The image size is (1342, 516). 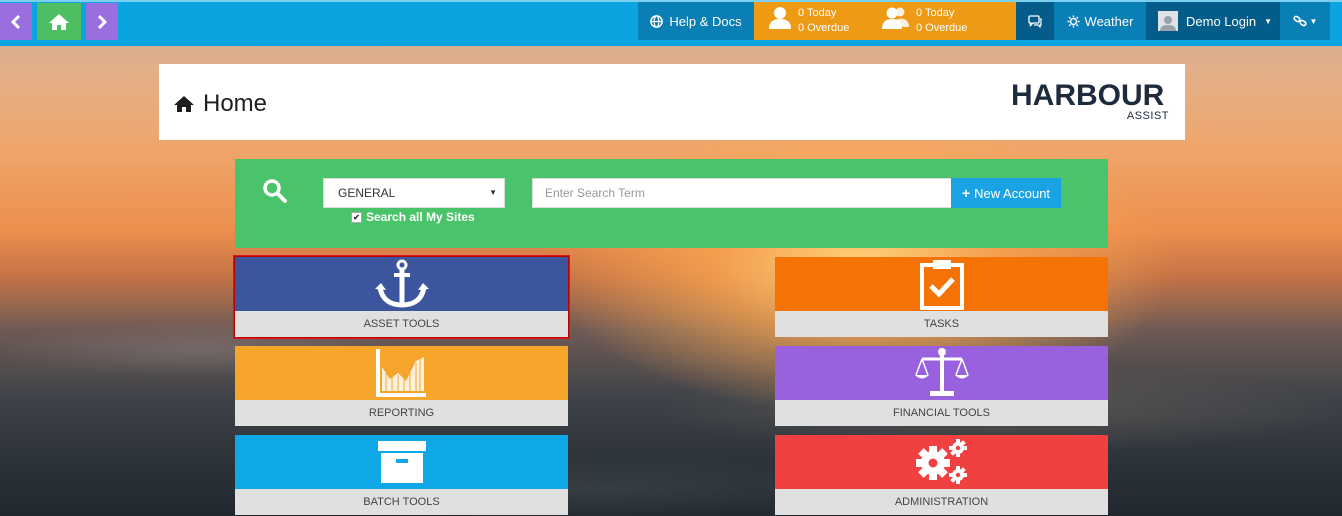 I want to click on tile-tasks-label: TASKS, so click(x=941, y=324).